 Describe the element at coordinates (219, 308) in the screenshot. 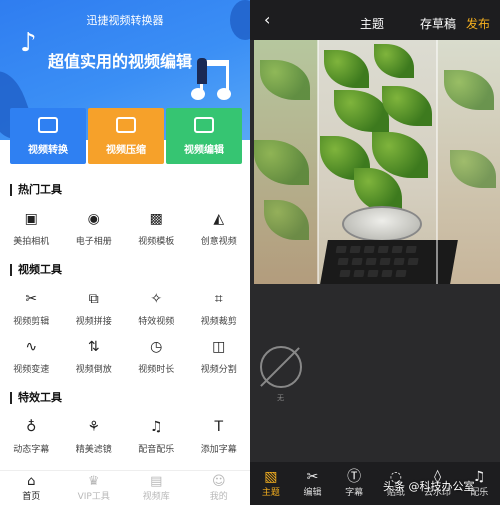

I see `tool-video-crop: ⌗ 视频裁剪` at that location.